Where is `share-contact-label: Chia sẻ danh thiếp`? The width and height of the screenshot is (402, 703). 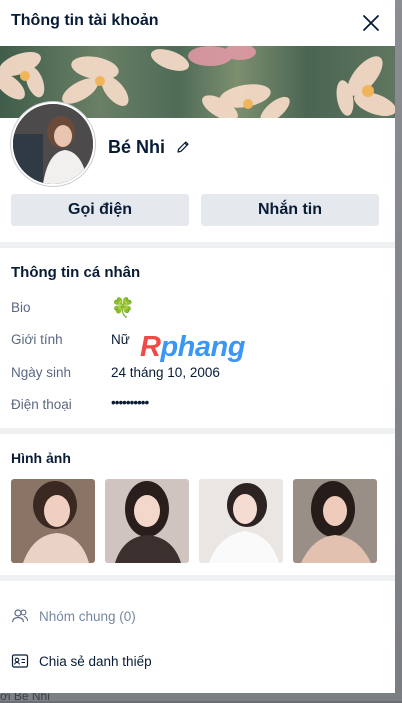 share-contact-label: Chia sẻ danh thiếp is located at coordinates (95, 661).